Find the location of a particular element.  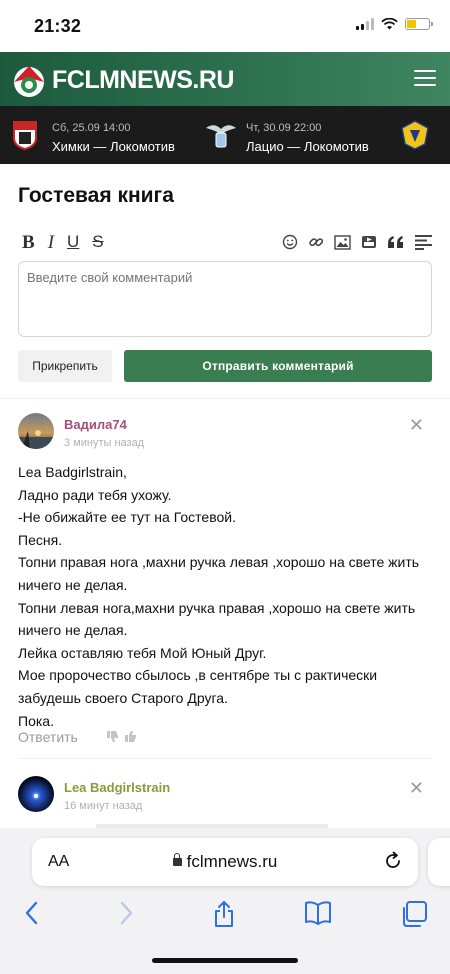

post-time: 16 минут назад is located at coordinates (103, 806).